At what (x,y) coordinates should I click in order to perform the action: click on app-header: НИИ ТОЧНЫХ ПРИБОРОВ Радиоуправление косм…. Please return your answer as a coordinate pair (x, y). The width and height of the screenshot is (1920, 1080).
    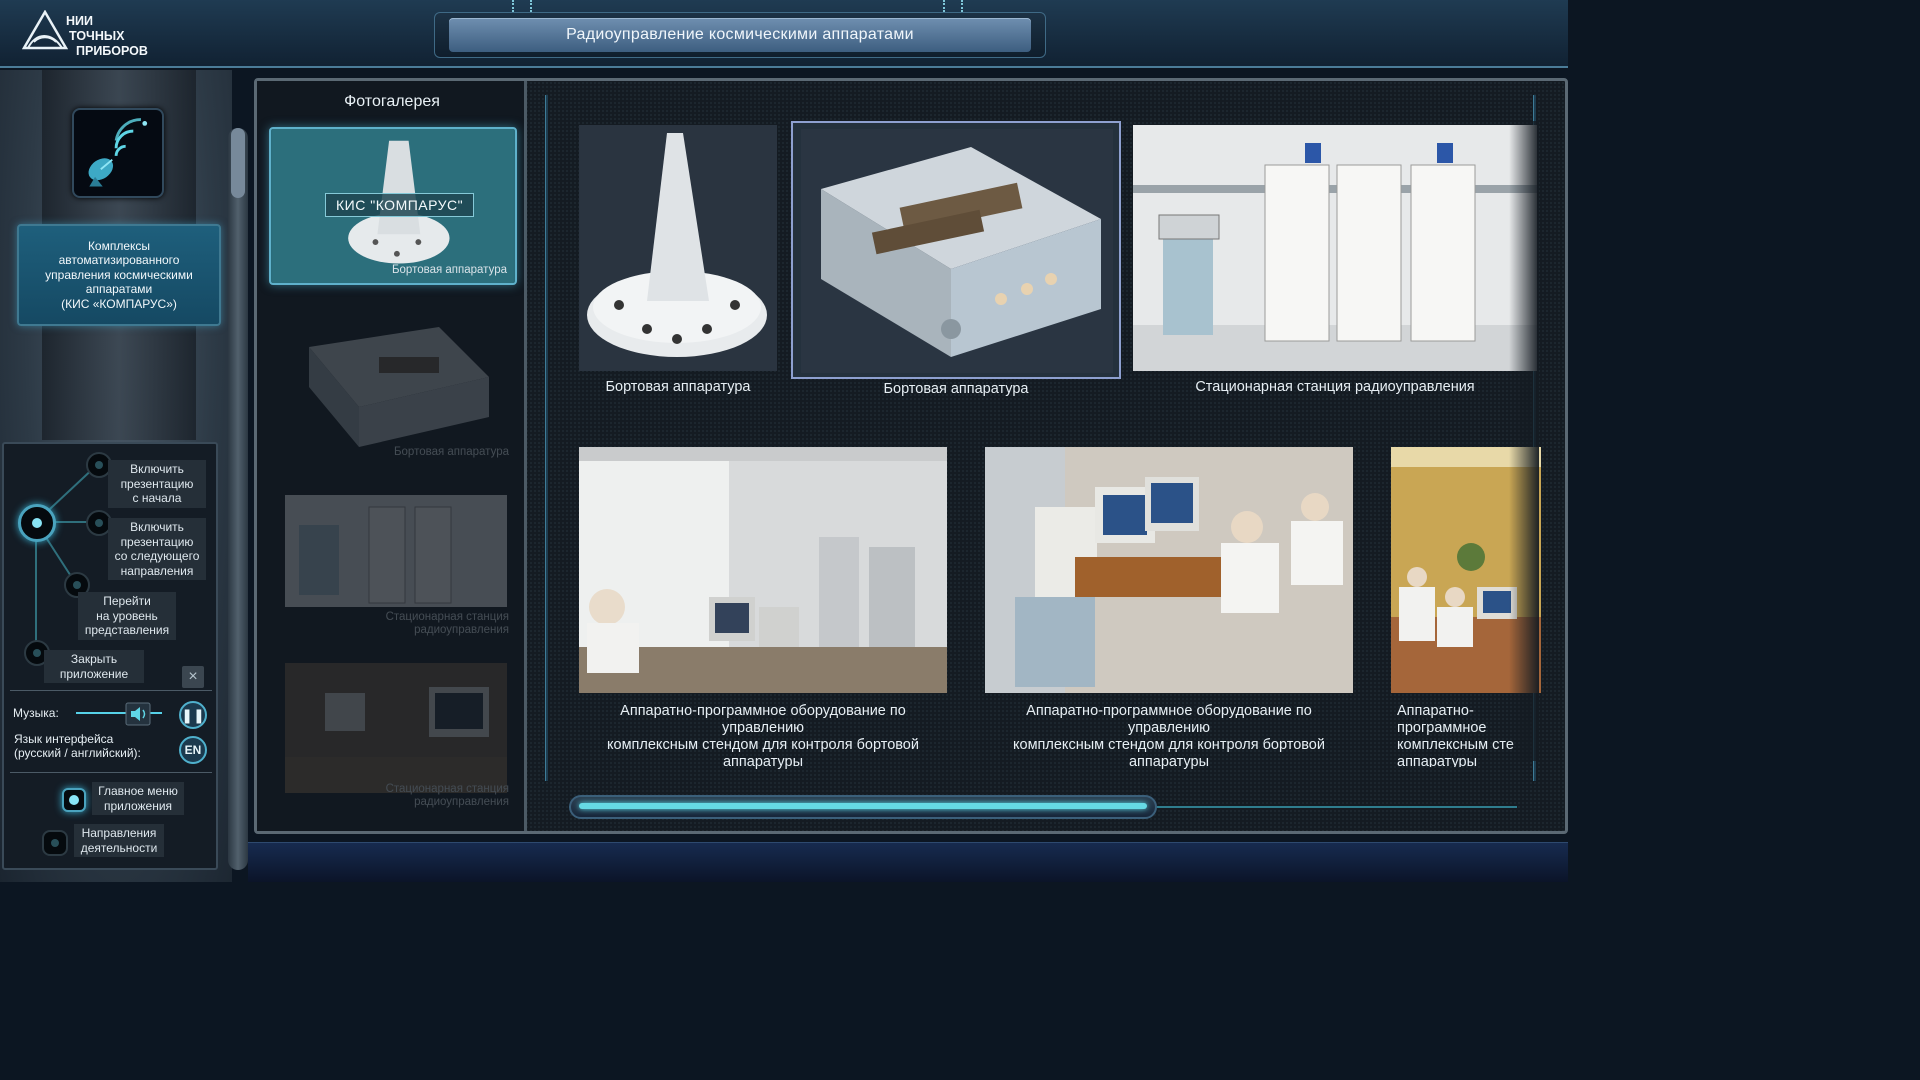
    Looking at the image, I should click on (784, 34).